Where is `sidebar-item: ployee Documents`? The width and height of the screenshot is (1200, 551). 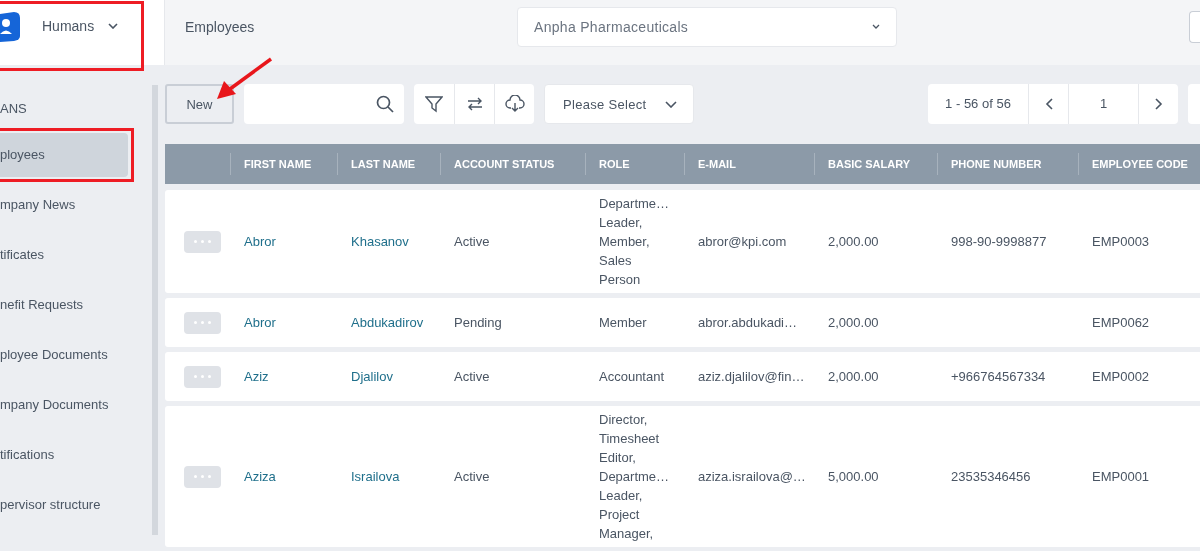 sidebar-item: ployee Documents is located at coordinates (64, 355).